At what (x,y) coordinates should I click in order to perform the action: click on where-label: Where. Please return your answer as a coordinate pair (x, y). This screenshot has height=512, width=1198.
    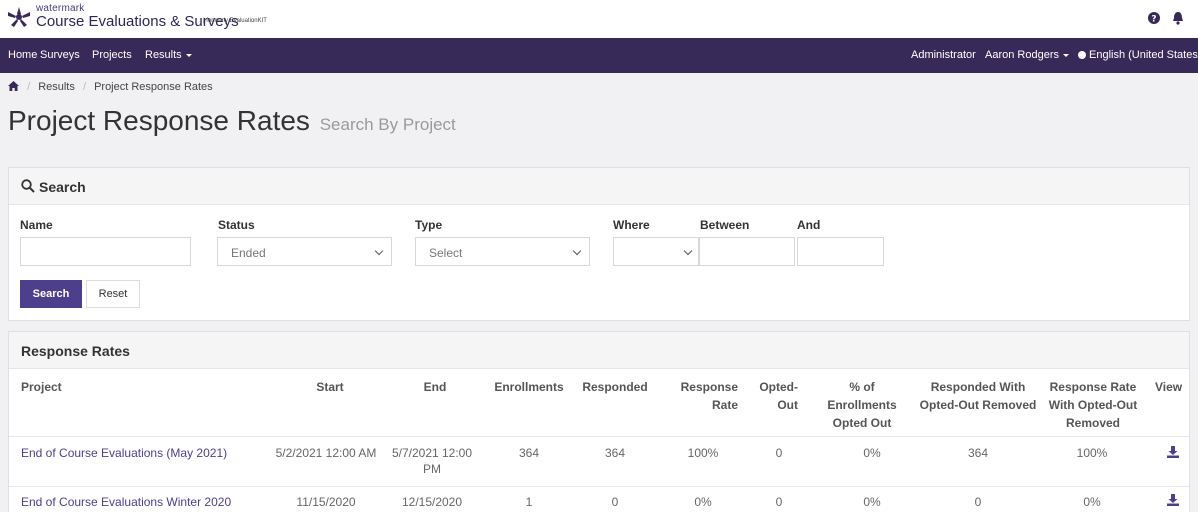
    Looking at the image, I should click on (631, 225).